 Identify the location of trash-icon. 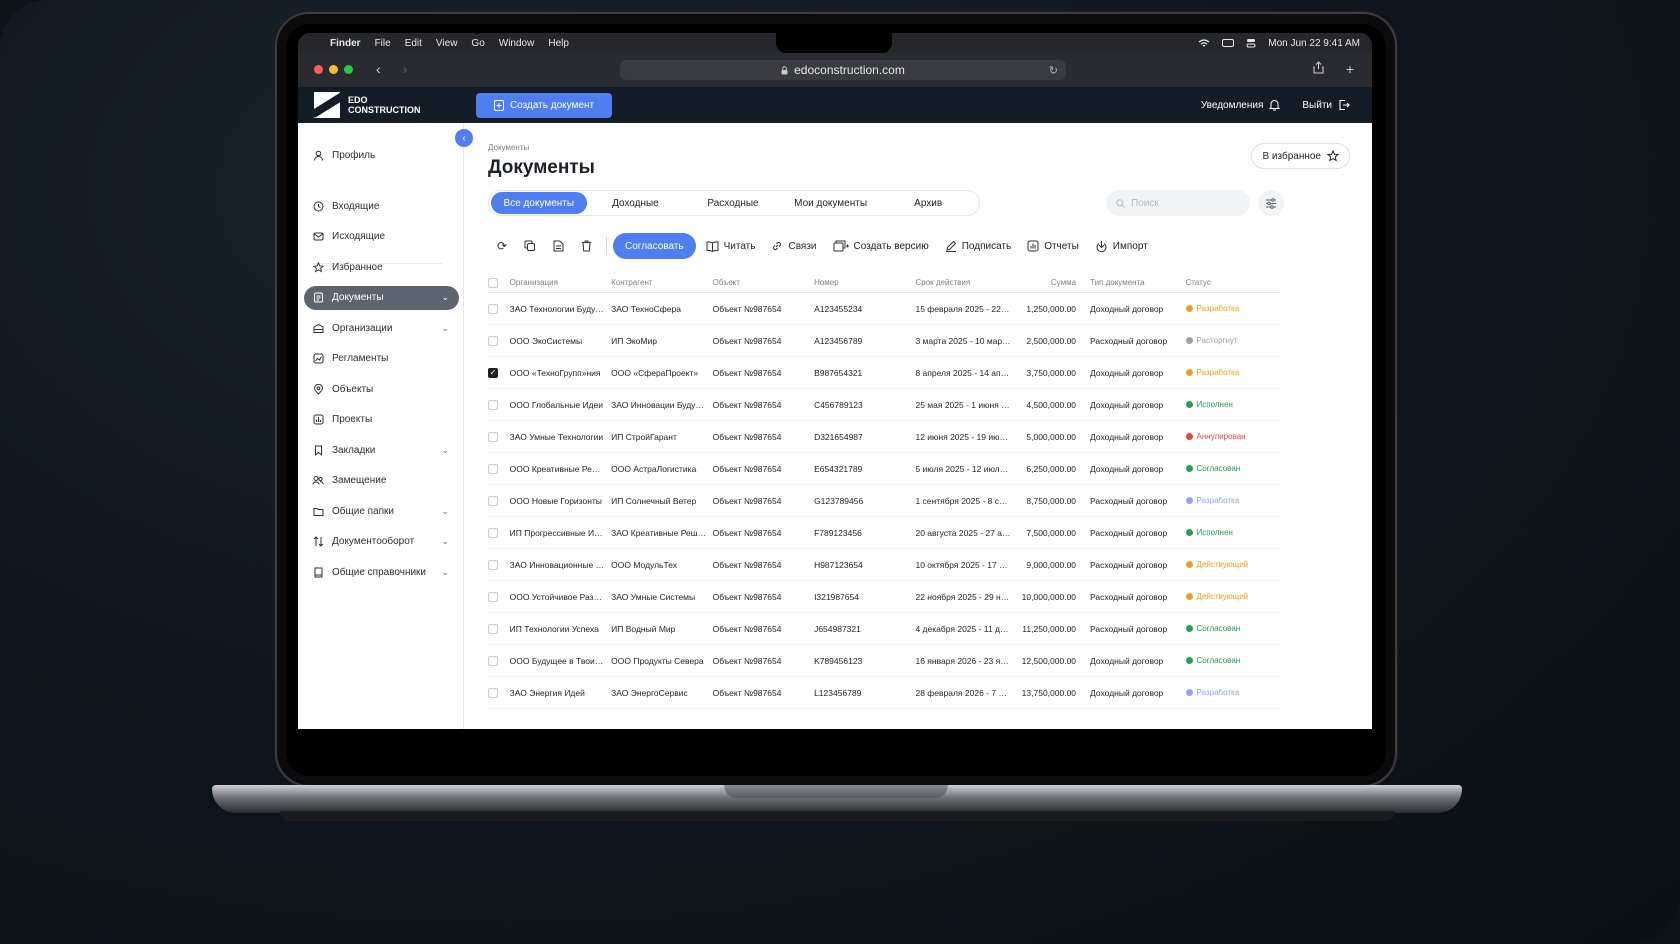
(586, 246).